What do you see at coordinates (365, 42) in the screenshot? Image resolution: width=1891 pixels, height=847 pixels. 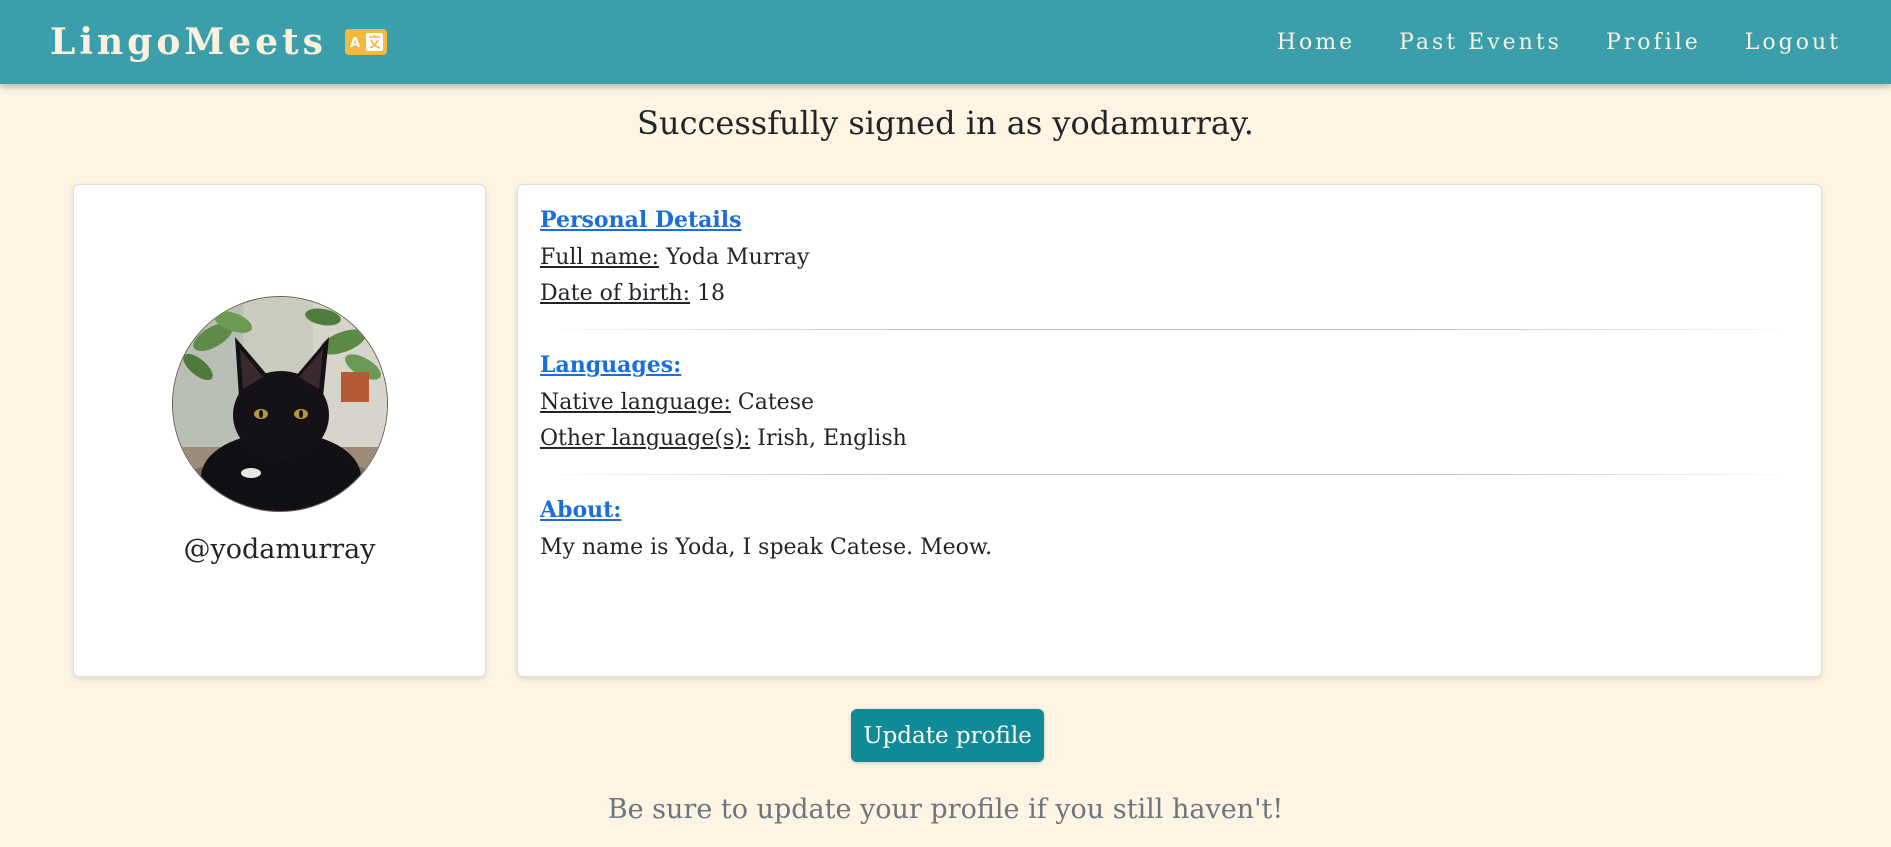 I see `translate-icon: A` at bounding box center [365, 42].